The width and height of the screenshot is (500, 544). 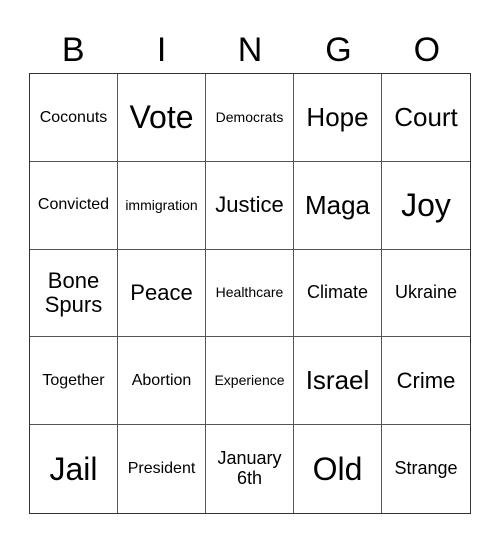 I want to click on bingo-cell: Experience, so click(x=250, y=381).